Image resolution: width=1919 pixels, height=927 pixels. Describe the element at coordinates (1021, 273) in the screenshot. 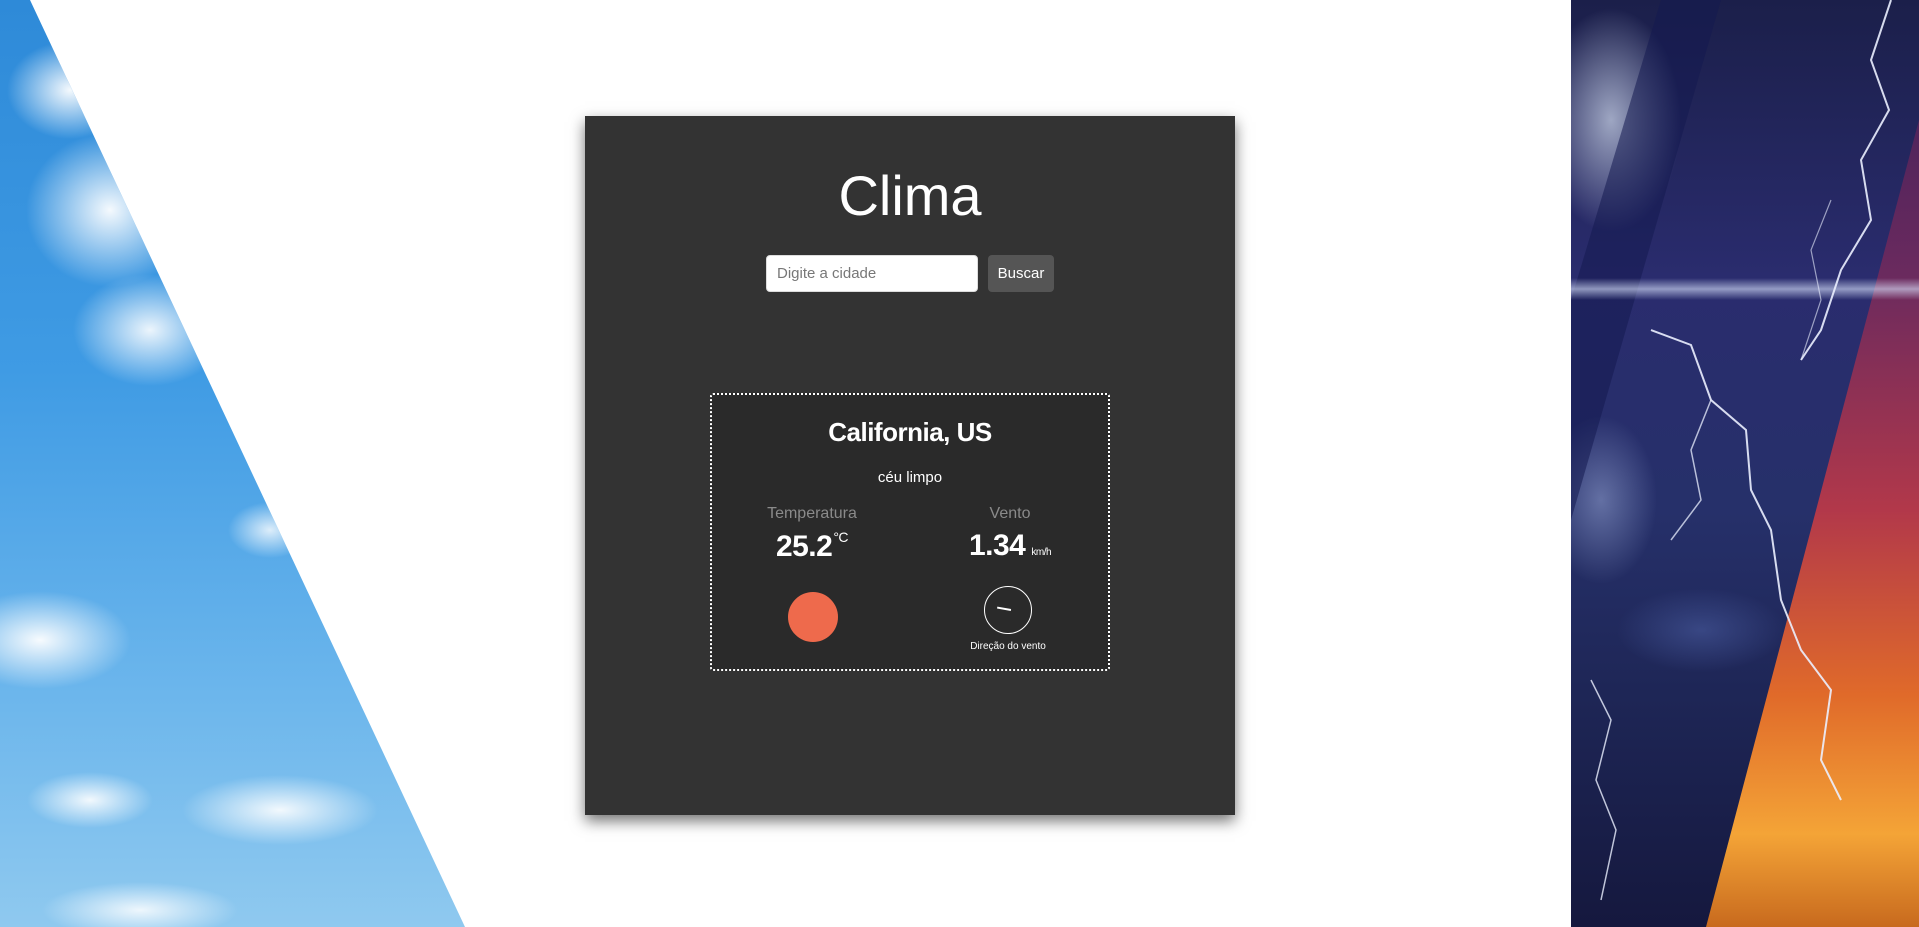

I see `search-button: Buscar` at that location.